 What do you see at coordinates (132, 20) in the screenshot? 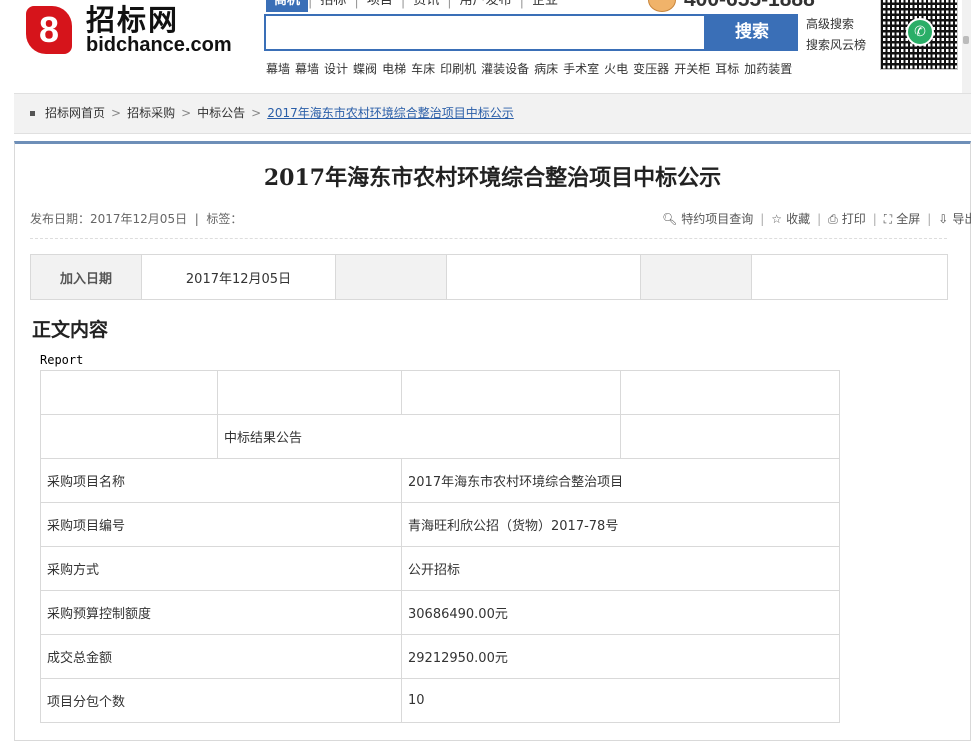
I see `logo-text: 招标网` at bounding box center [132, 20].